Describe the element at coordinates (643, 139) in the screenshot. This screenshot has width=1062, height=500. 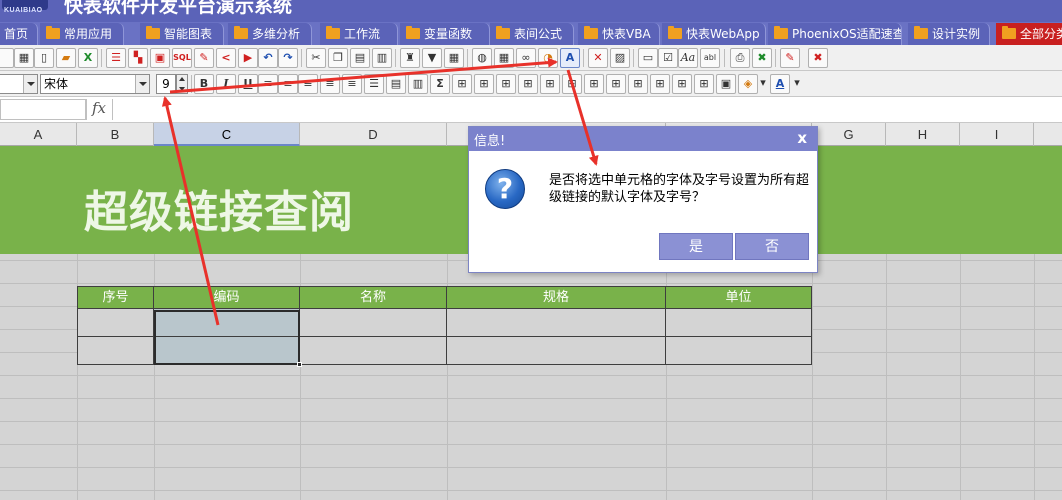
I see `dialog-title-bar: 信息! x` at that location.